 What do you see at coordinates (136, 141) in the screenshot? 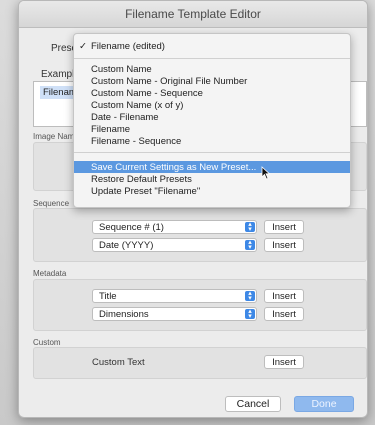
I see `menu-item-filename-sequence: Filename - Sequence` at bounding box center [136, 141].